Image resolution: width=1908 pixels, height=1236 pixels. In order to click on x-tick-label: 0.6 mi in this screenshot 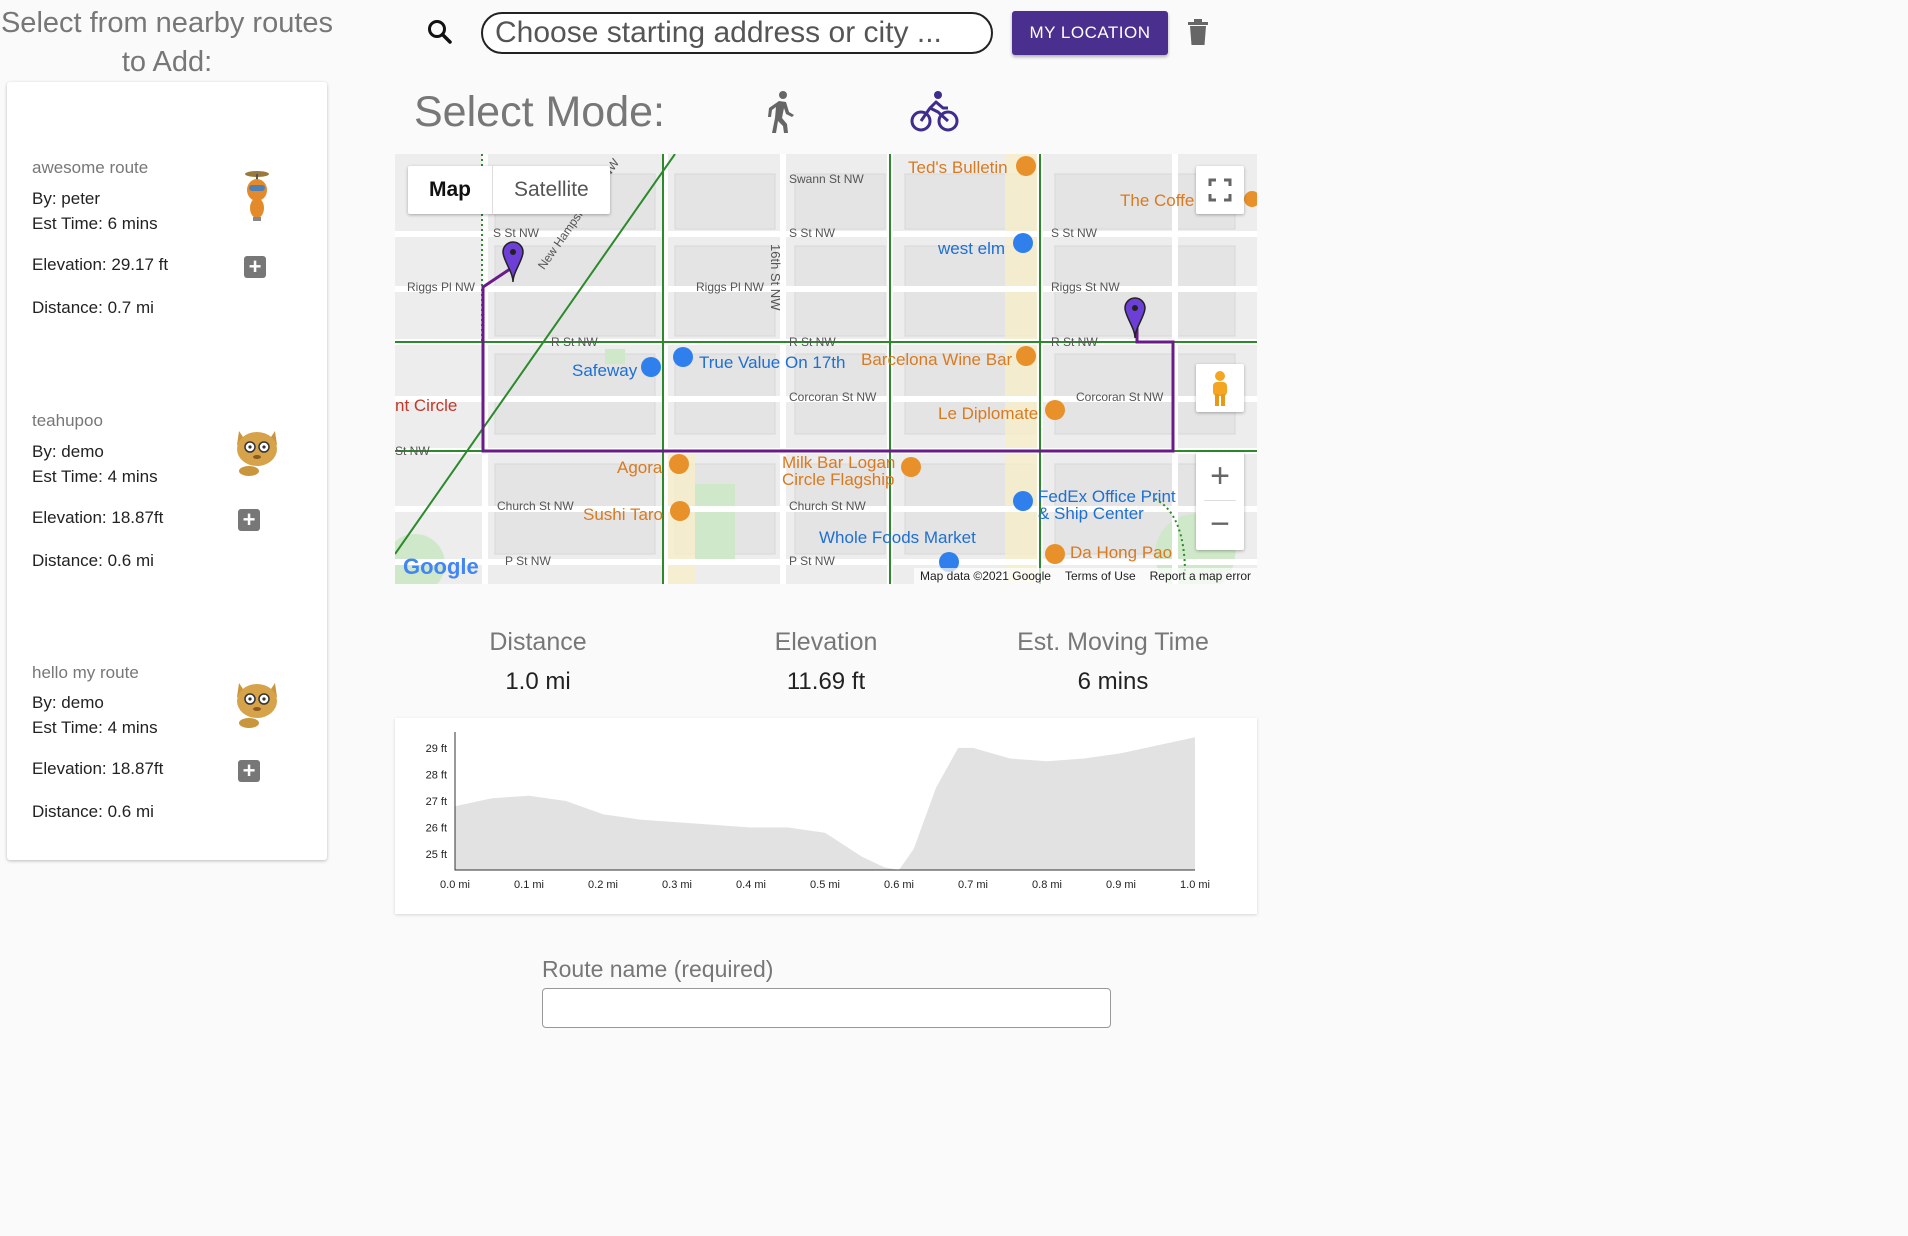, I will do `click(899, 885)`.